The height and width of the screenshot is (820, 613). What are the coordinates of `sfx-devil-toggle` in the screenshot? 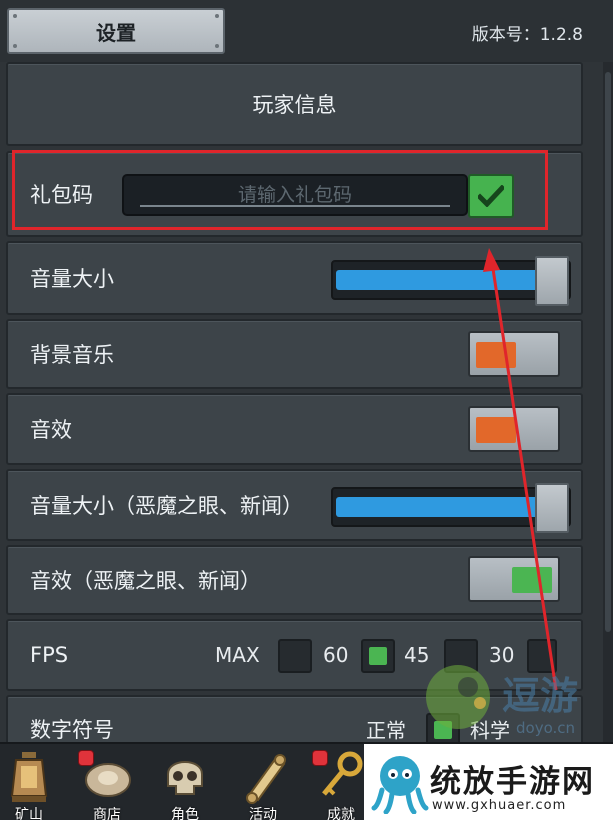 It's located at (514, 579).